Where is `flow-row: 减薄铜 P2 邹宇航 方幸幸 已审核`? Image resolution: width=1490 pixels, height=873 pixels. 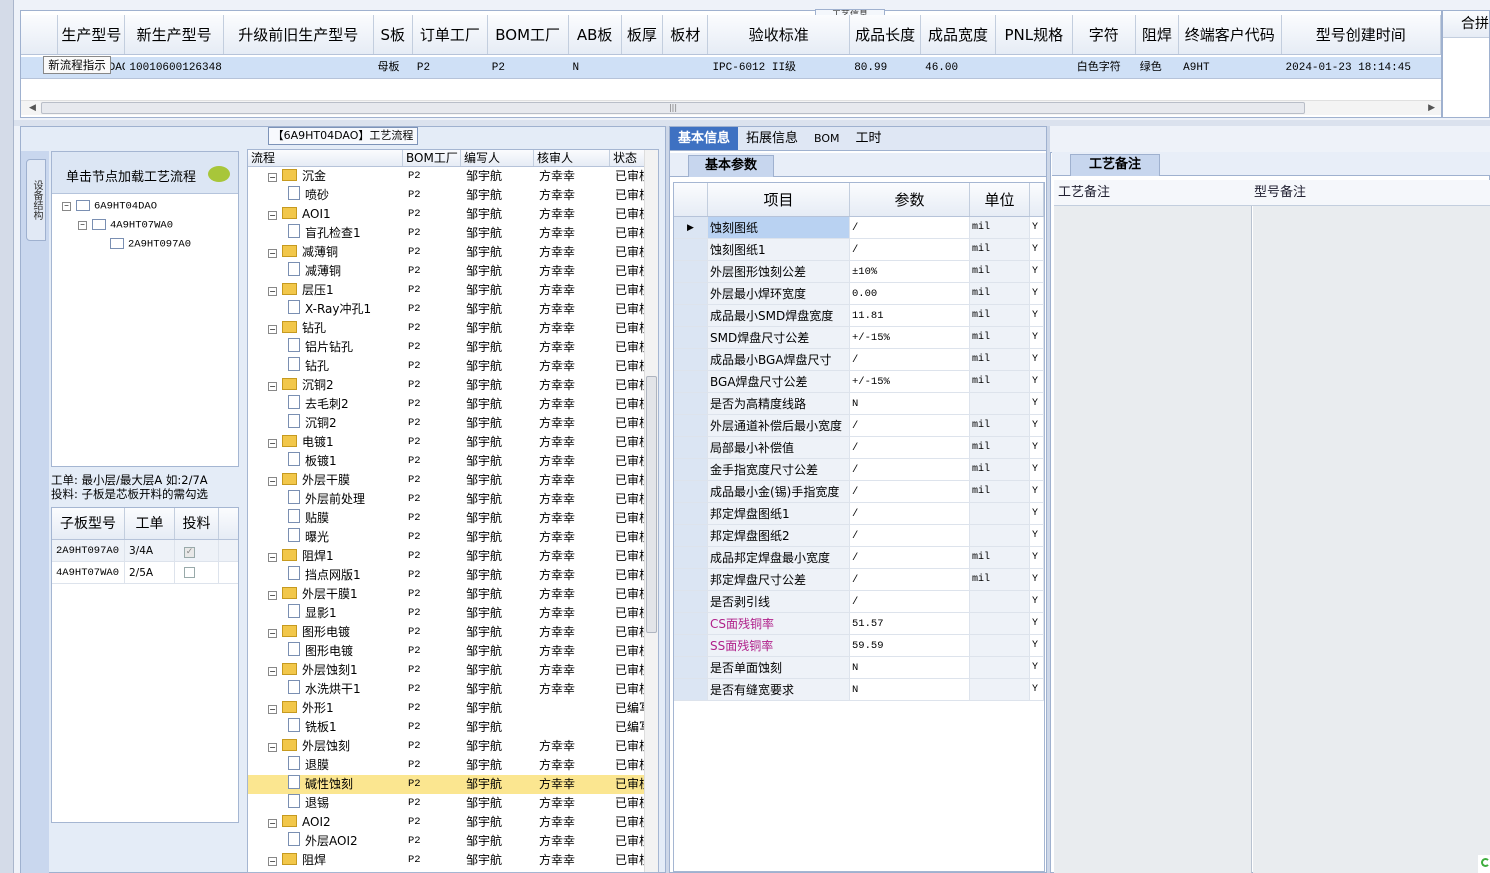
flow-row: 减薄铜 P2 邹宇航 方幸幸 已审核 is located at coordinates (453, 271).